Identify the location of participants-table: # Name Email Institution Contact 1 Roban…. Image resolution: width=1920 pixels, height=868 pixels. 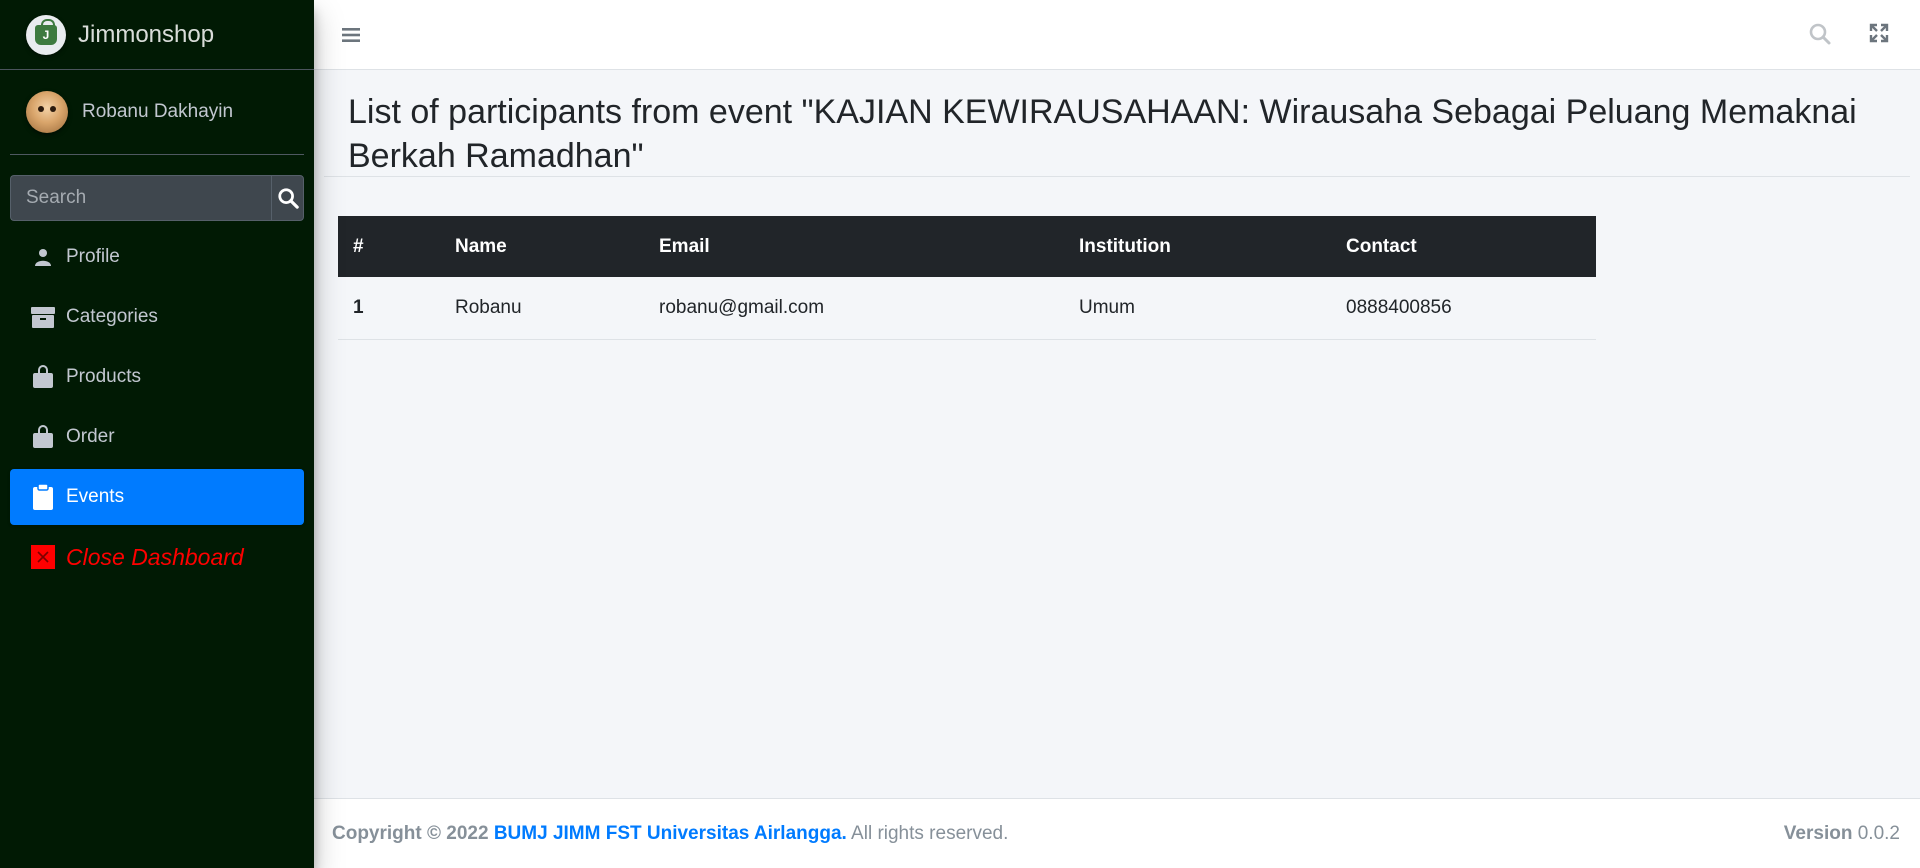
(967, 278).